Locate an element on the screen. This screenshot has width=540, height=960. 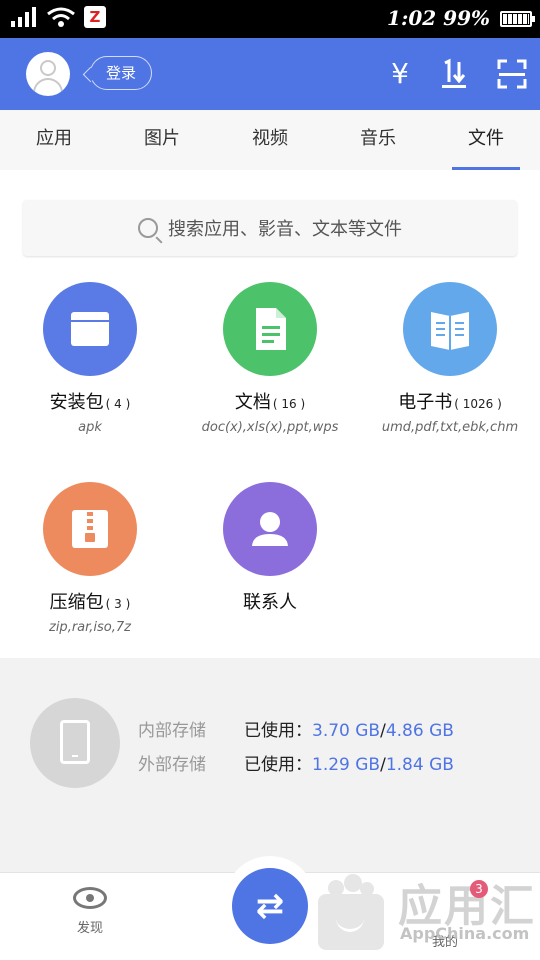
tab-images: 图片 is located at coordinates (162, 140).